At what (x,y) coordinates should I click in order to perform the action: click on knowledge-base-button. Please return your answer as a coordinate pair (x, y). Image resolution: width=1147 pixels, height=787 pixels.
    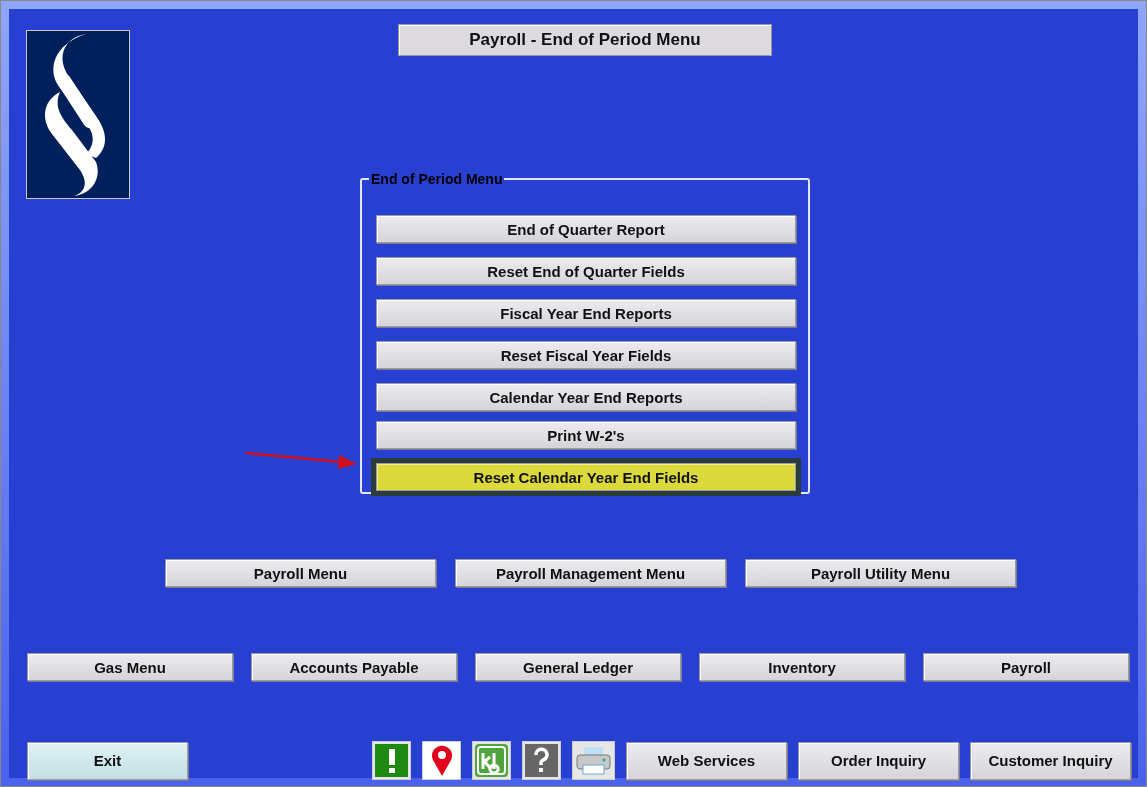
    Looking at the image, I should click on (491, 760).